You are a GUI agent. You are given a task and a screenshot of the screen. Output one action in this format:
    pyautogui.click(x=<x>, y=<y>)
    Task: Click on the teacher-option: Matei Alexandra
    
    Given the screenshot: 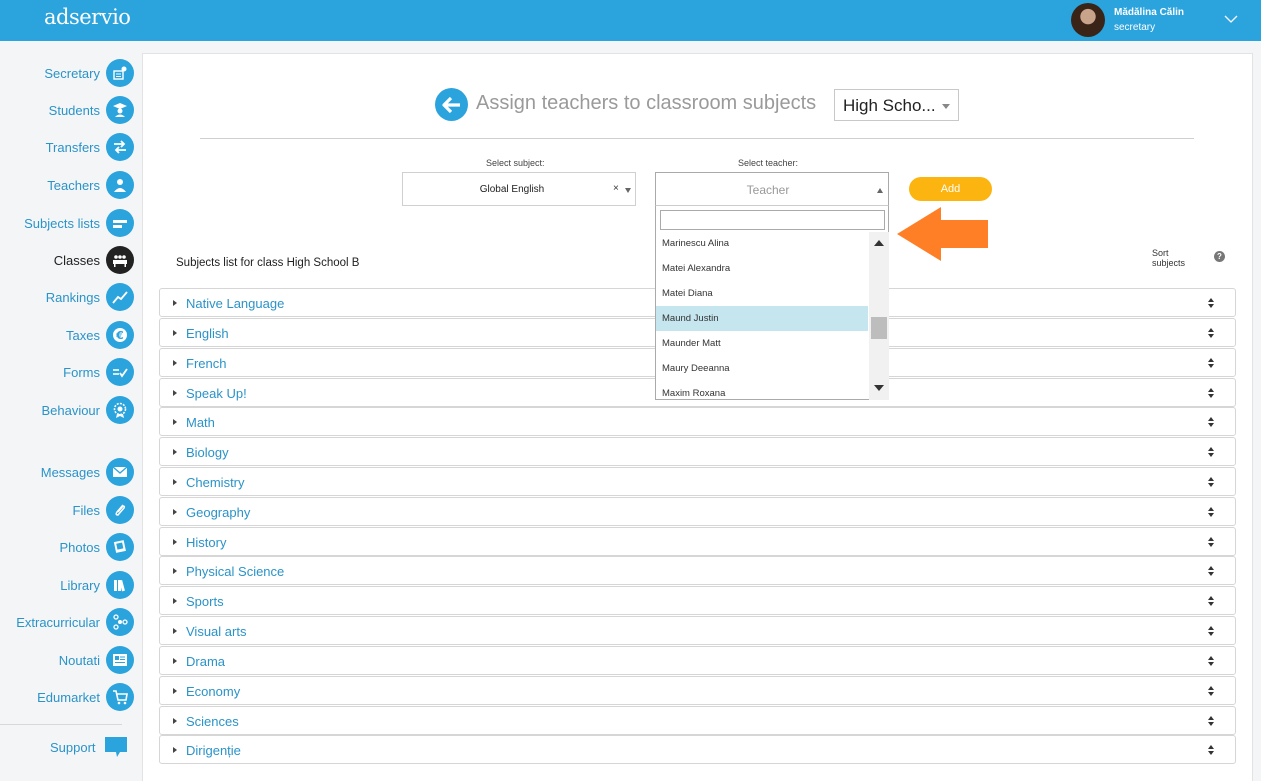 What is the action you would take?
    pyautogui.click(x=762, y=268)
    